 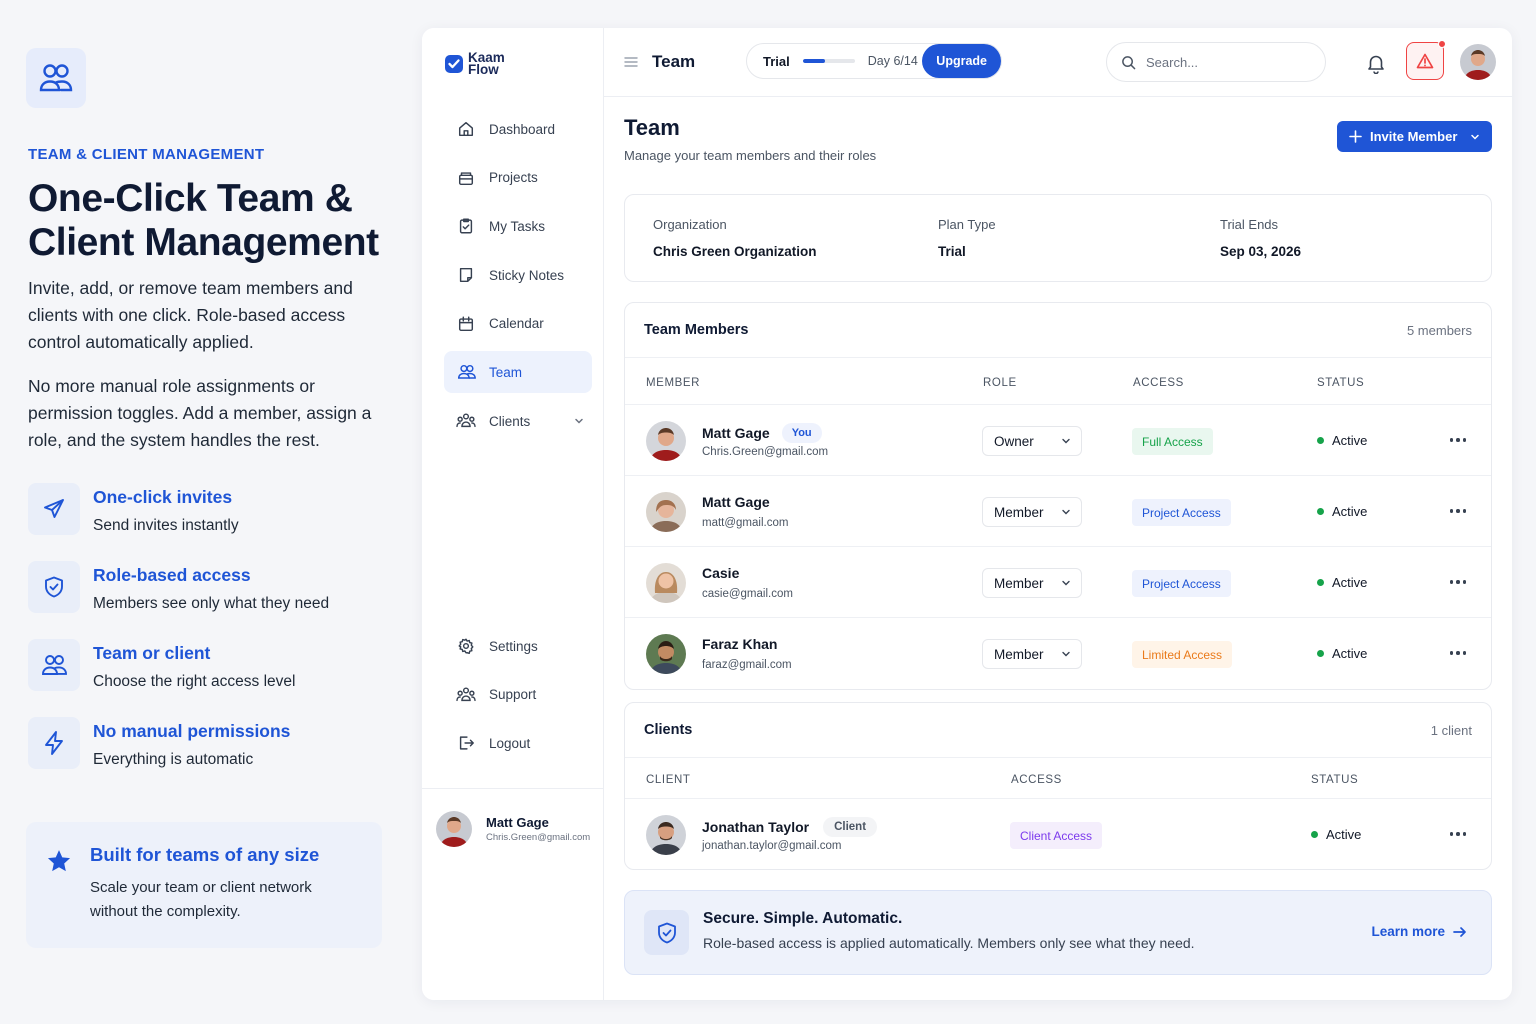 What do you see at coordinates (466, 695) in the screenshot?
I see `support-icon` at bounding box center [466, 695].